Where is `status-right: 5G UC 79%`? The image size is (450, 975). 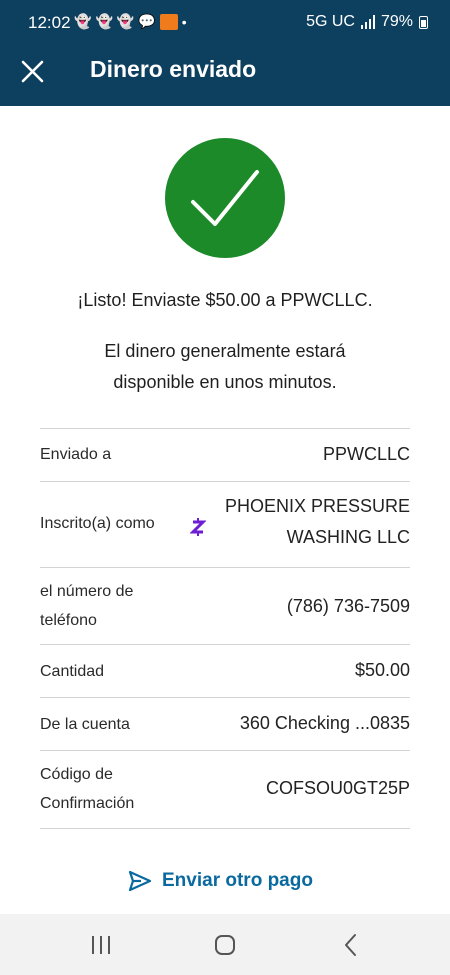 status-right: 5G UC 79% is located at coordinates (367, 22).